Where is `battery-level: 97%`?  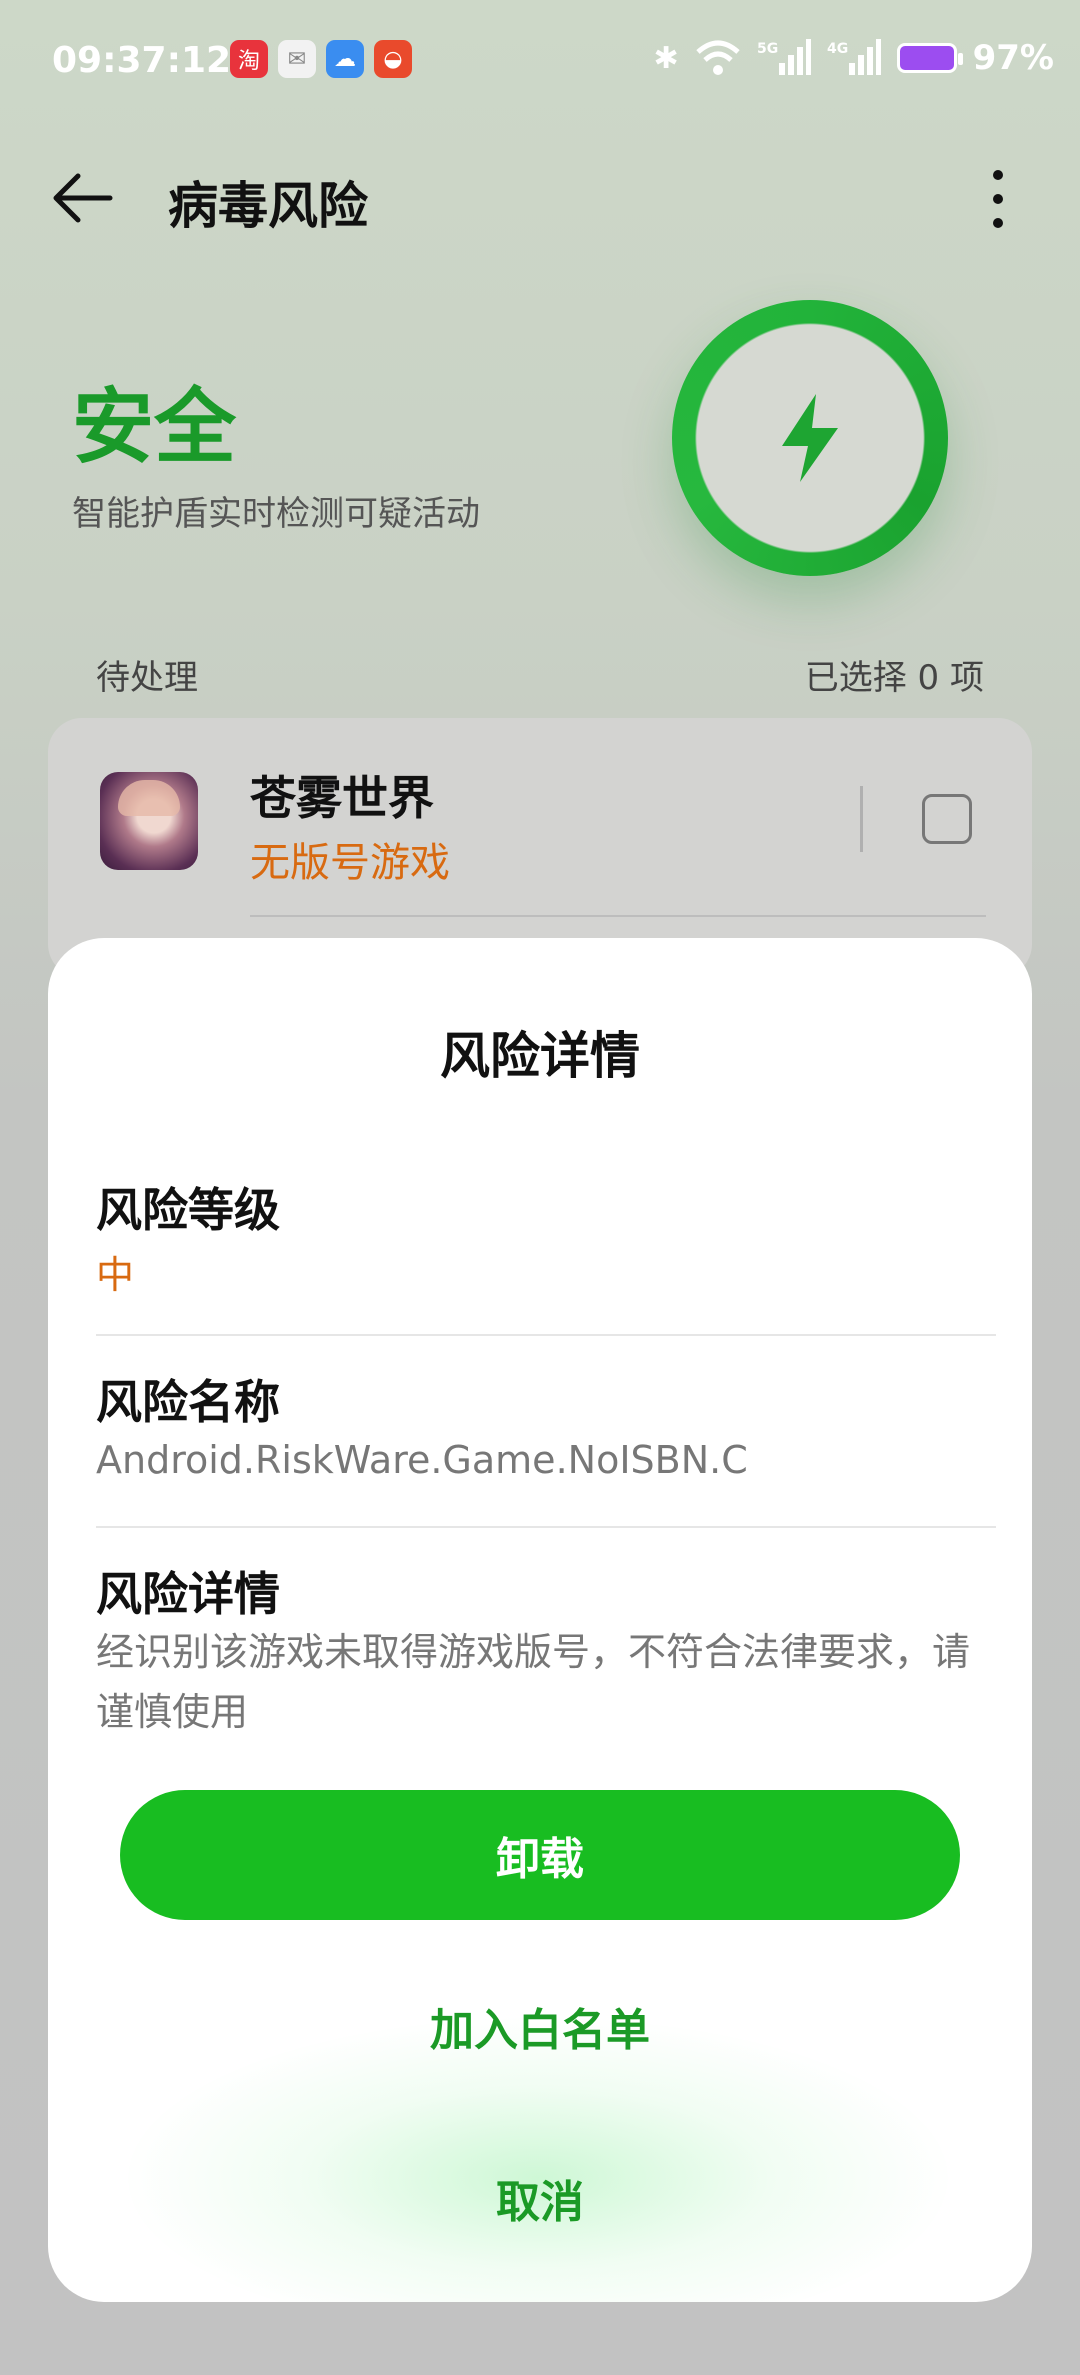 battery-level: 97% is located at coordinates (1013, 58).